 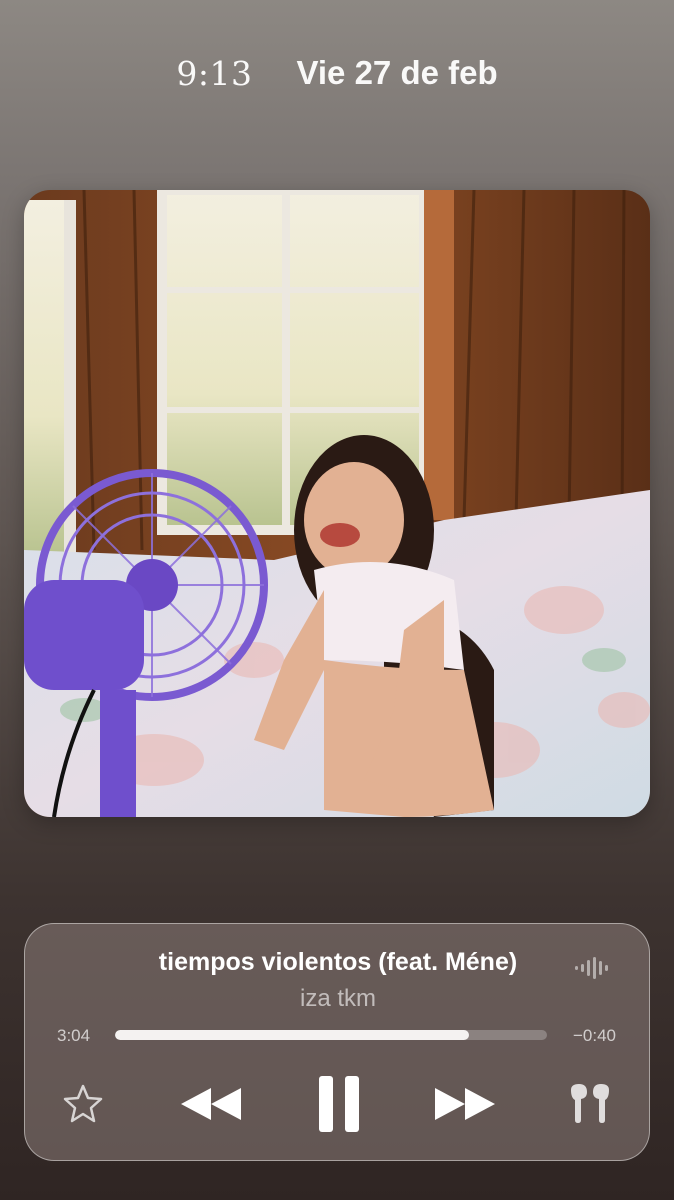 I want to click on rewind-button, so click(x=211, y=1104).